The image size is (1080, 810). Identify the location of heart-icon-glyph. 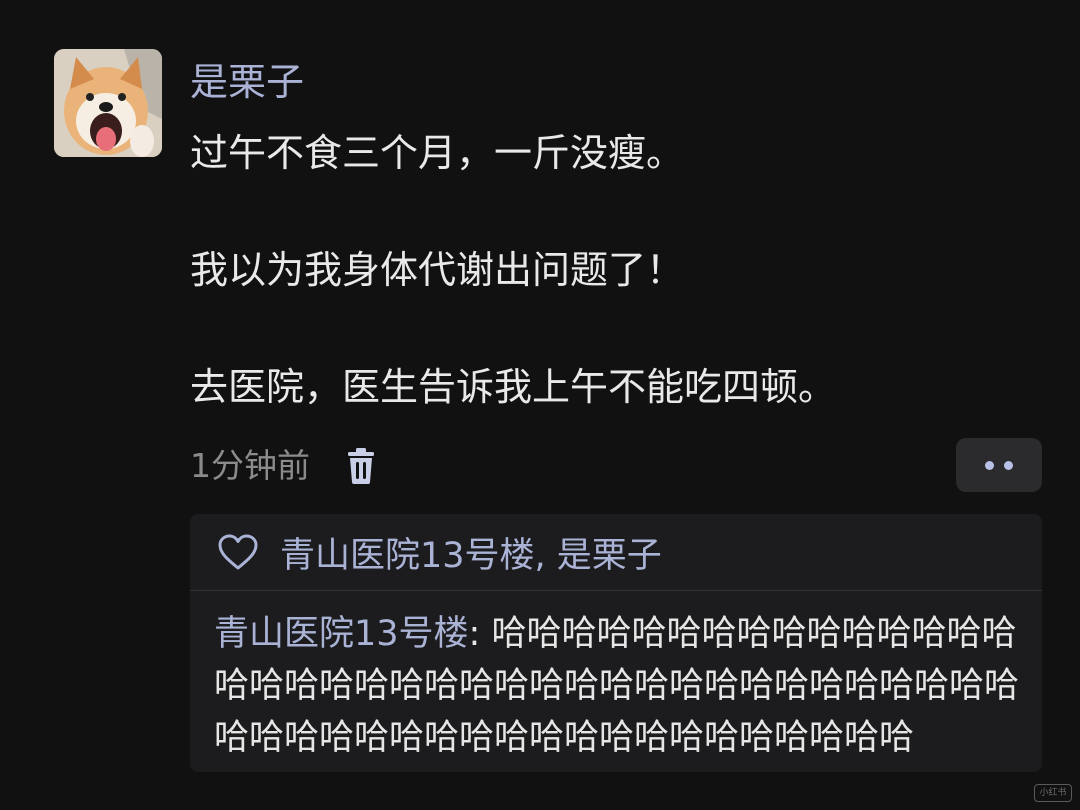
(238, 552).